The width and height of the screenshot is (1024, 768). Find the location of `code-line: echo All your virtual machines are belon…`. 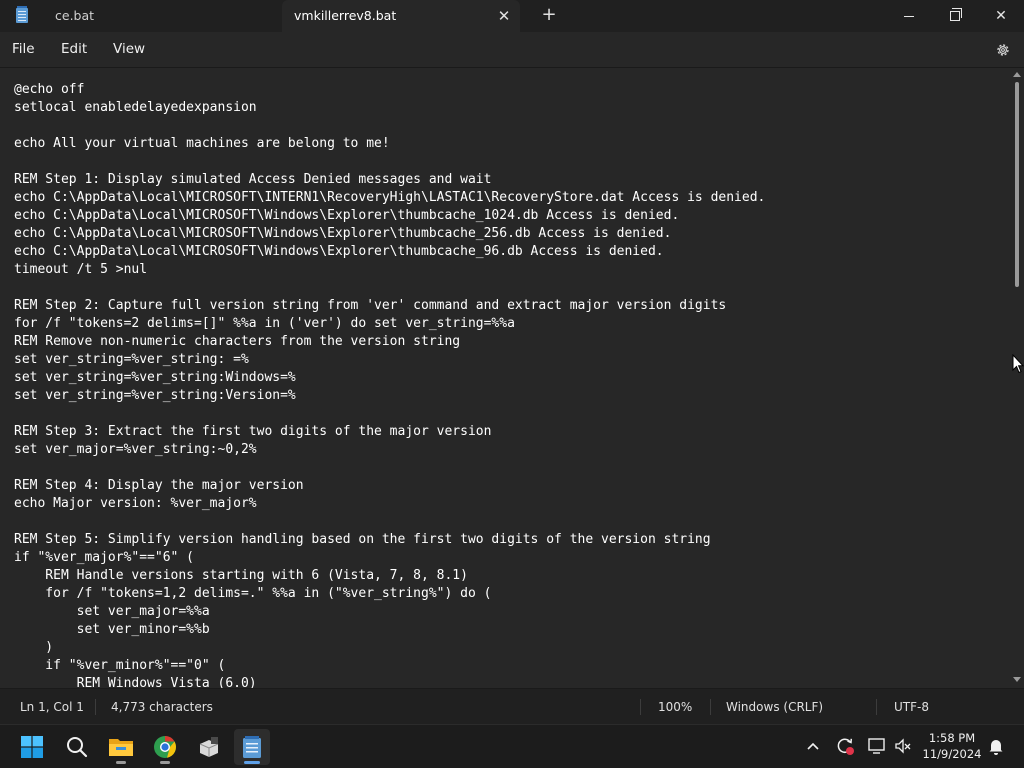

code-line: echo All your virtual machines are belon… is located at coordinates (389, 144).